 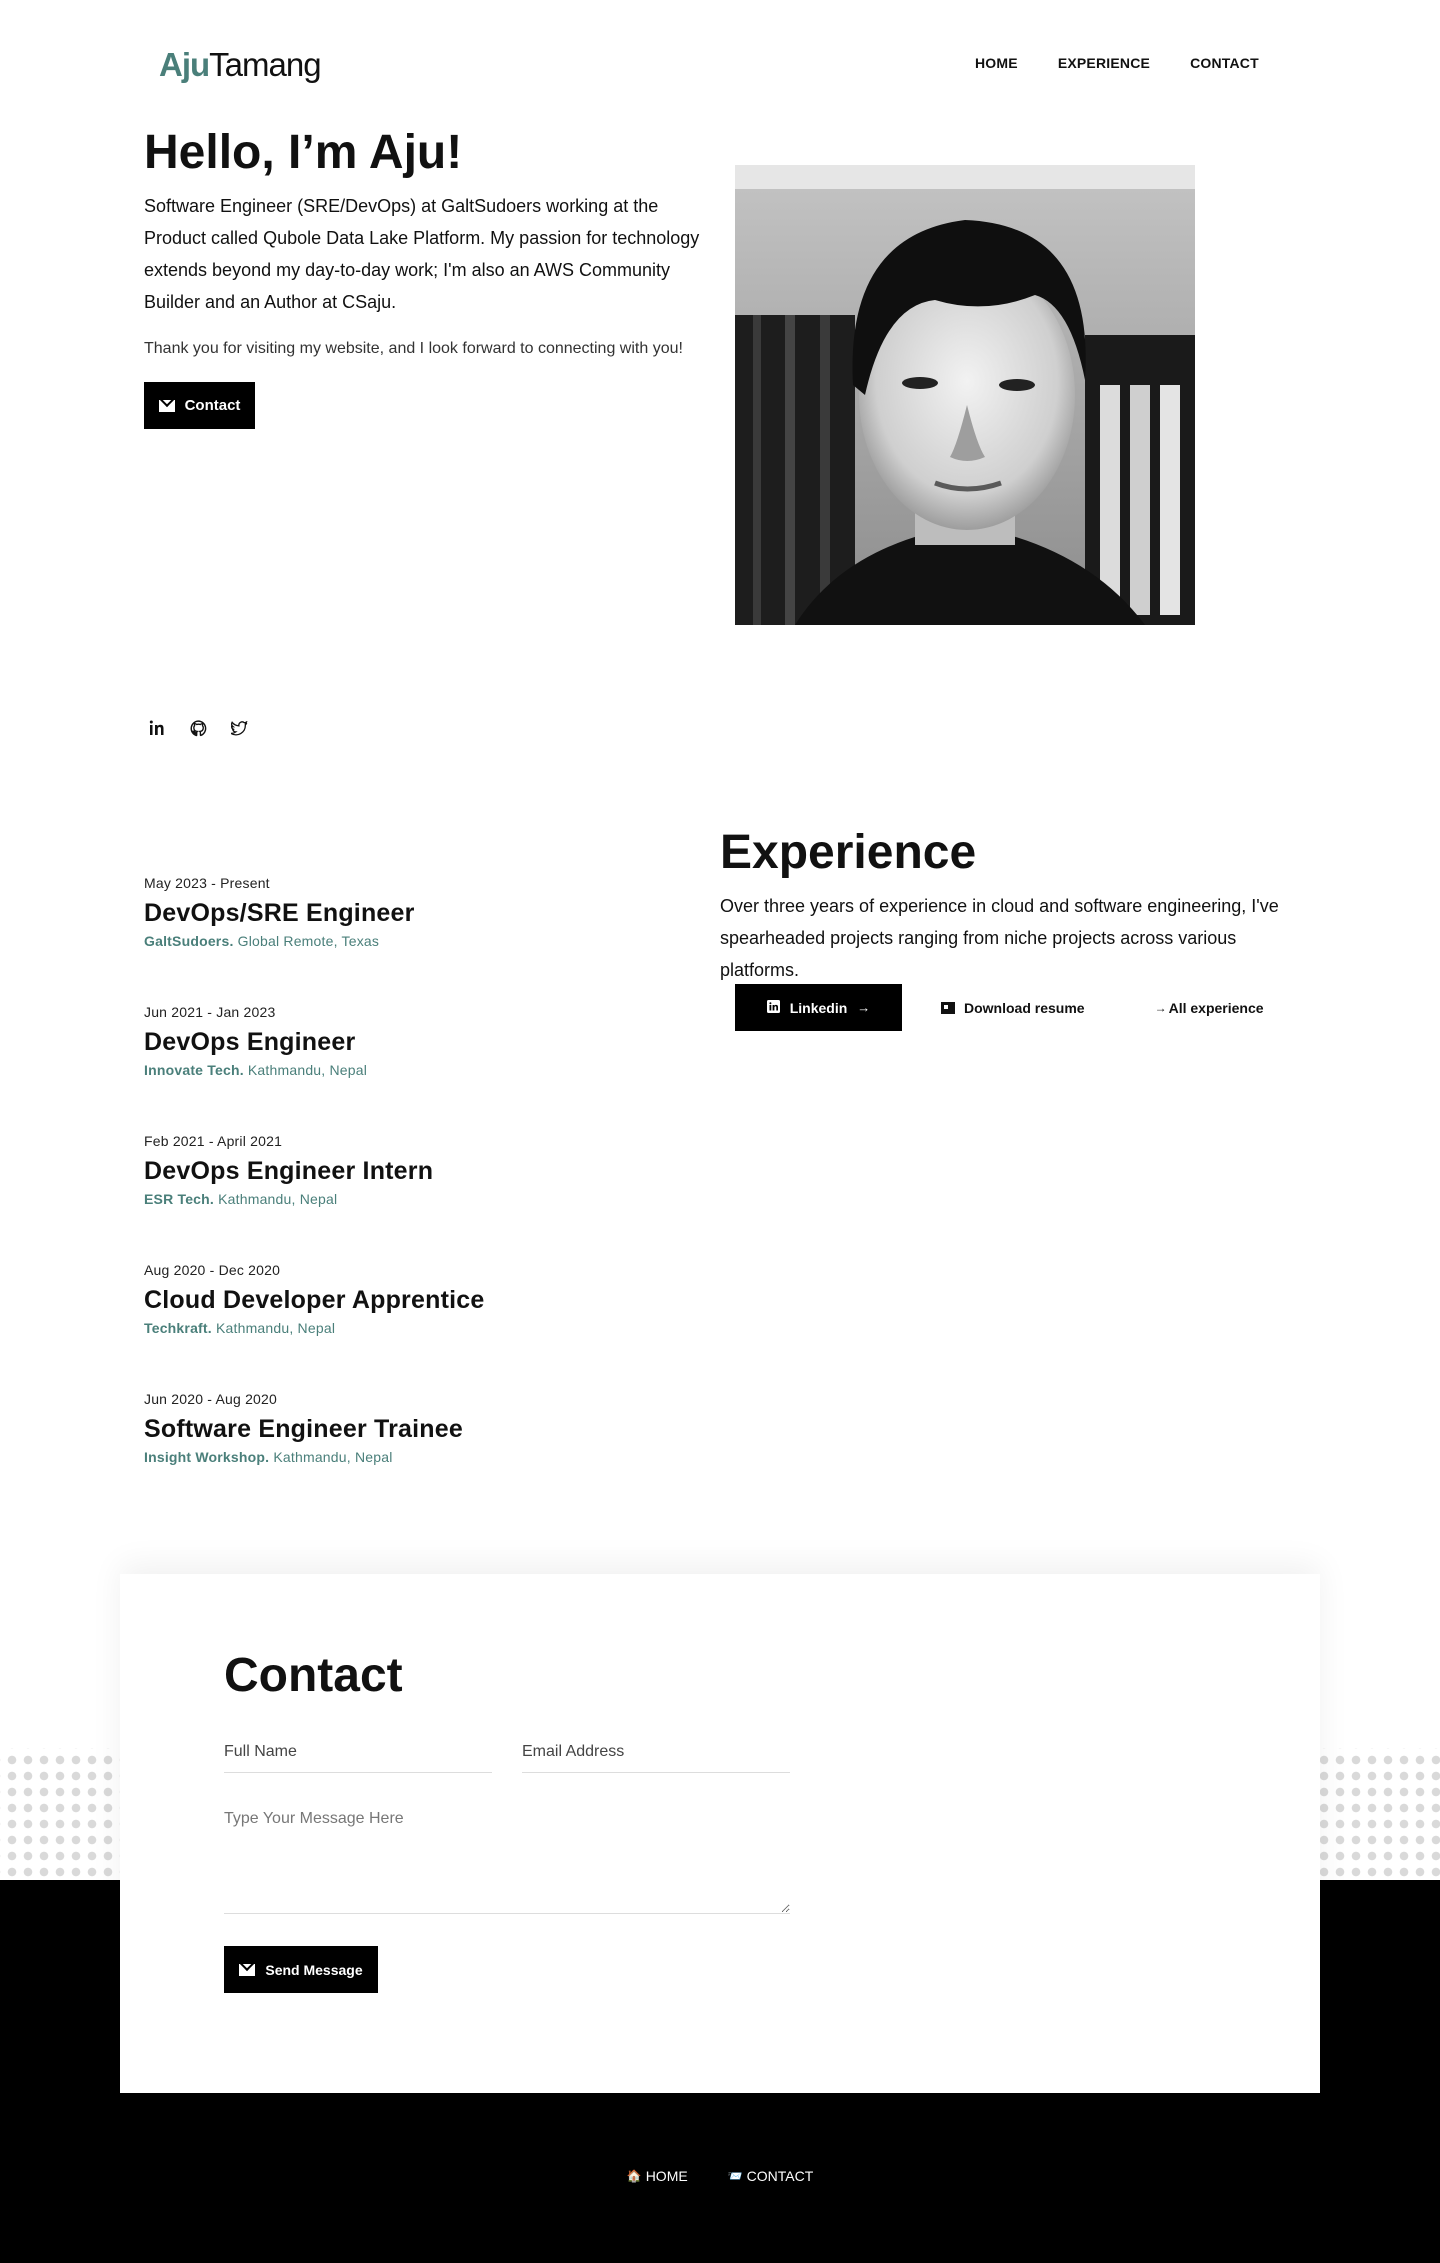 What do you see at coordinates (213, 1141) in the screenshot?
I see `job-dates: Feb 2021 - April 2021` at bounding box center [213, 1141].